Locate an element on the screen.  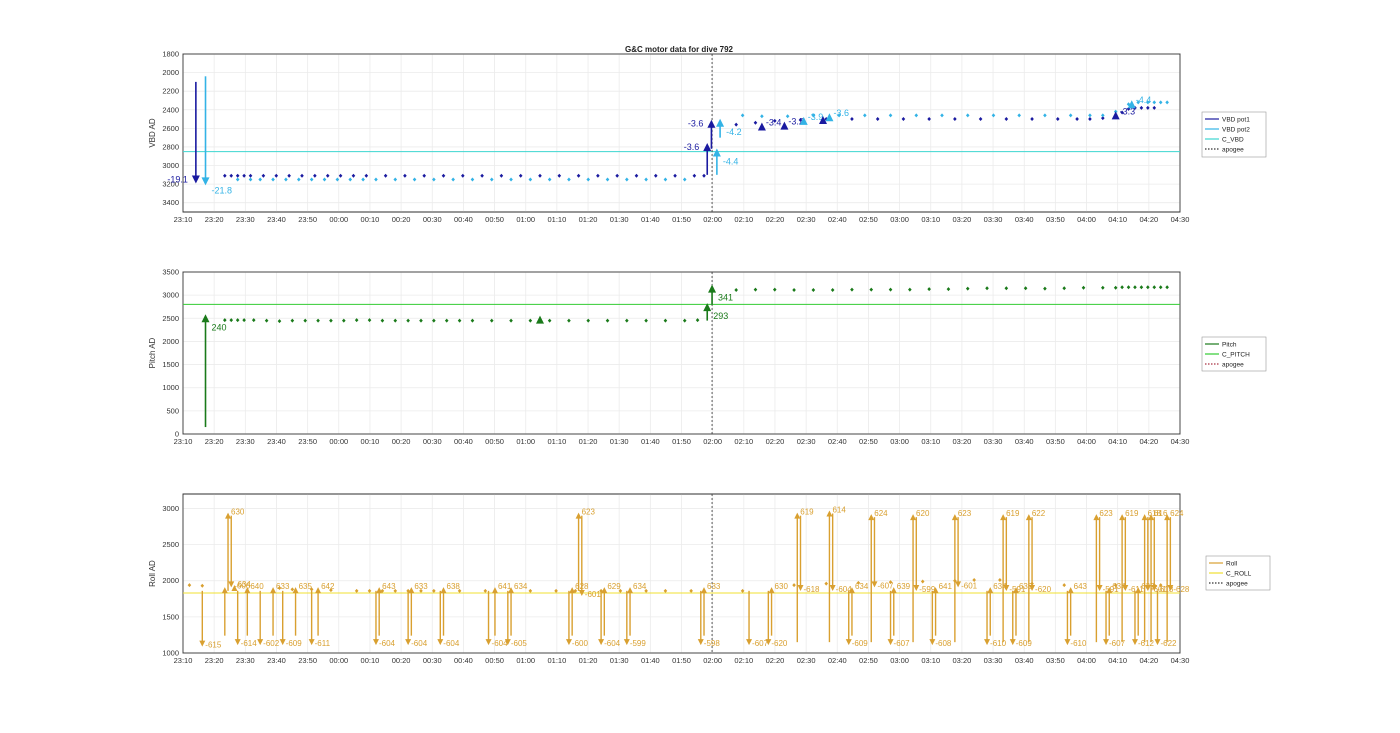
roll-label: 641 is located at coordinates (946, 586).